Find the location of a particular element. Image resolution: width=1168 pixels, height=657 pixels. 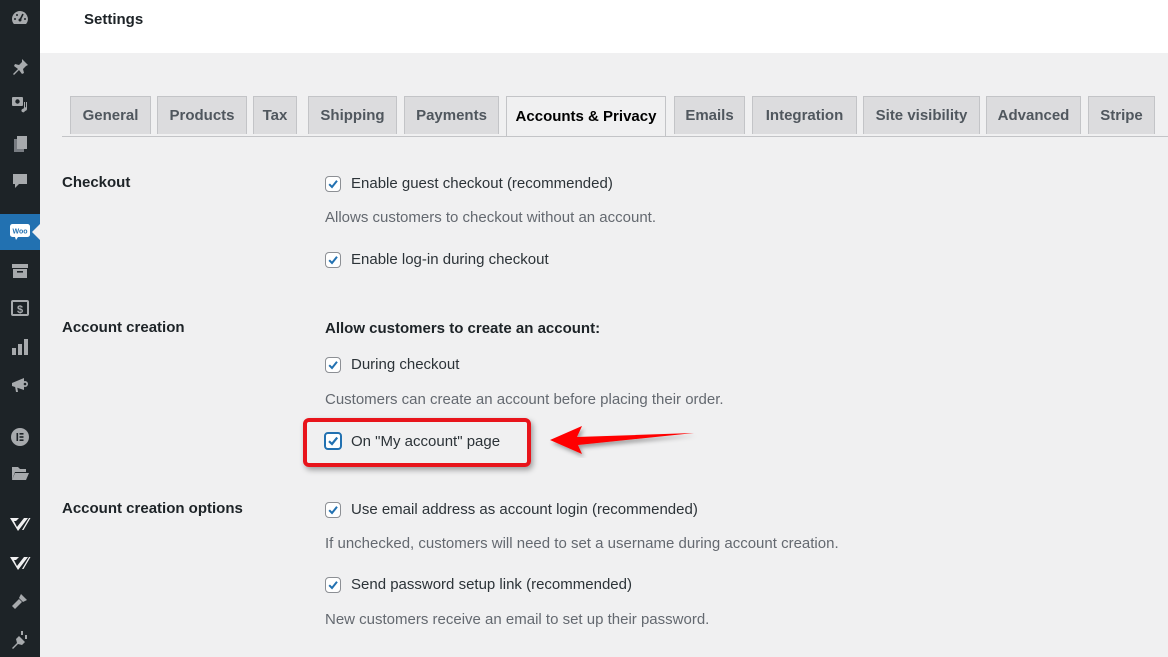

tab-label: Payments is located at coordinates (451, 115).